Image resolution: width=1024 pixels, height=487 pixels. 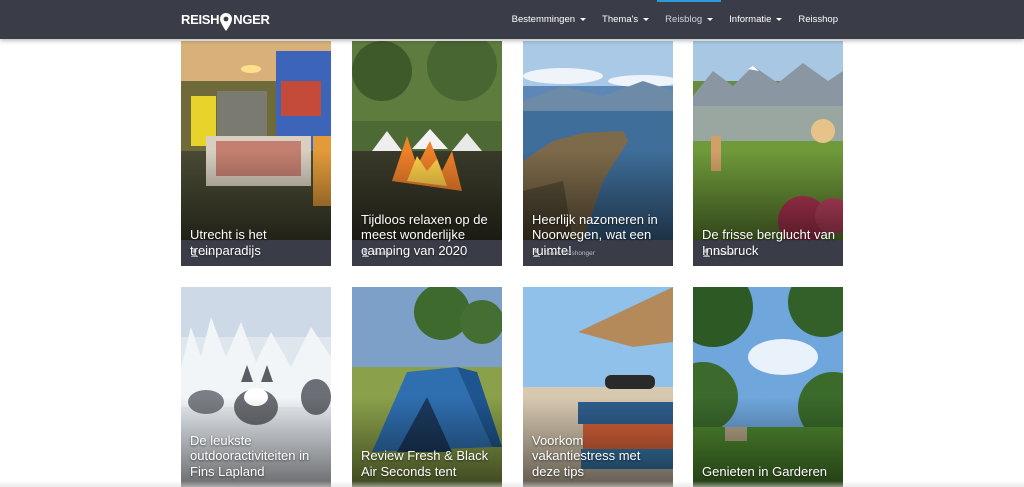 I want to click on blog-card: Review Fresh & Black Air Seconds tent, so click(x=427, y=387).